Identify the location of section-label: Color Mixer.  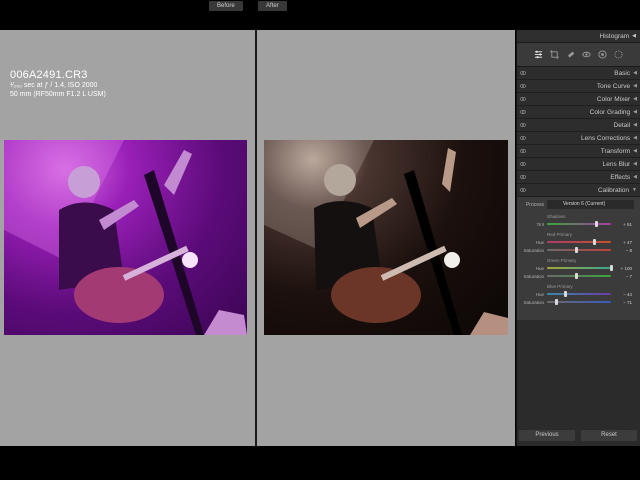
(613, 99).